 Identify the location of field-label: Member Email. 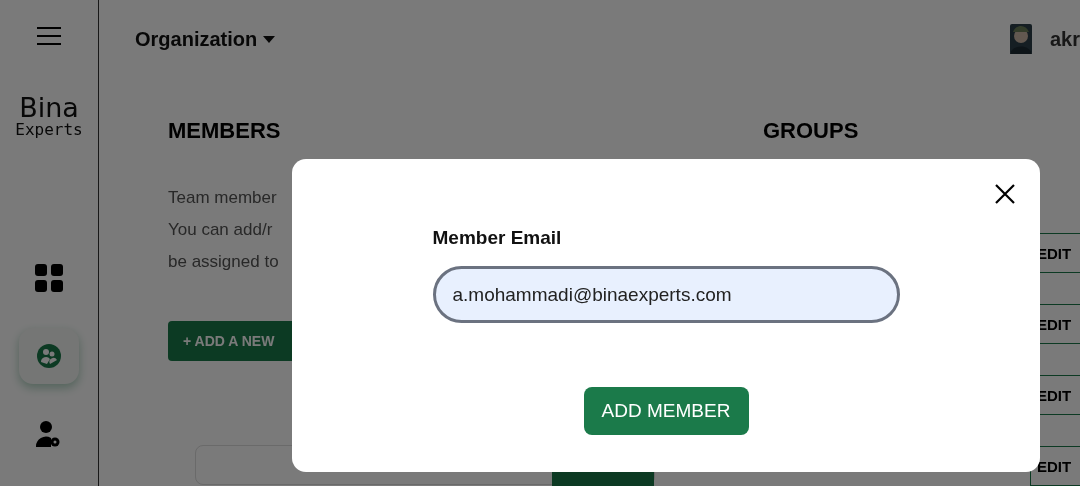
(497, 238).